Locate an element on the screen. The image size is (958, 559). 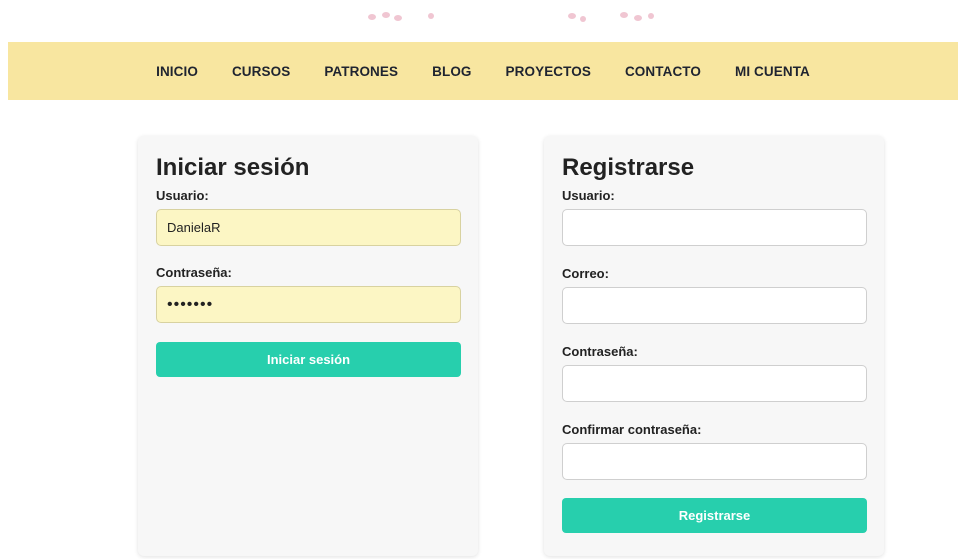
register-username-group: Usuario: is located at coordinates (714, 217).